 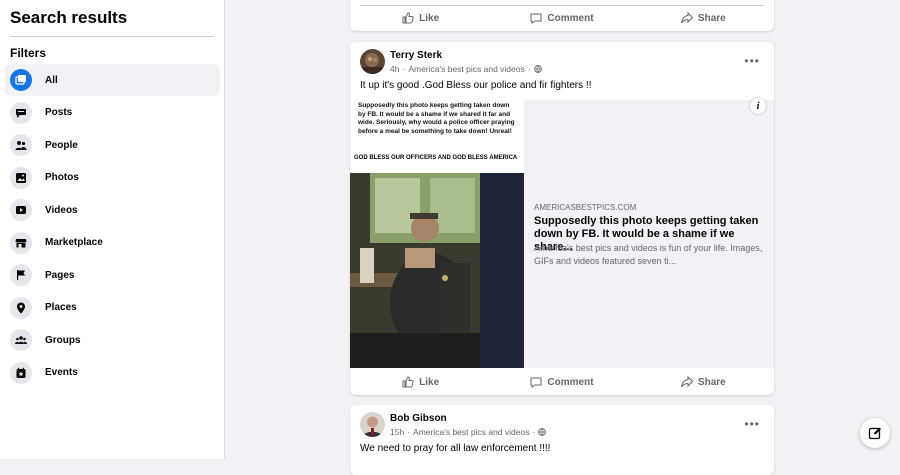 What do you see at coordinates (418, 418) in the screenshot?
I see `post-author: Bob Gibson` at bounding box center [418, 418].